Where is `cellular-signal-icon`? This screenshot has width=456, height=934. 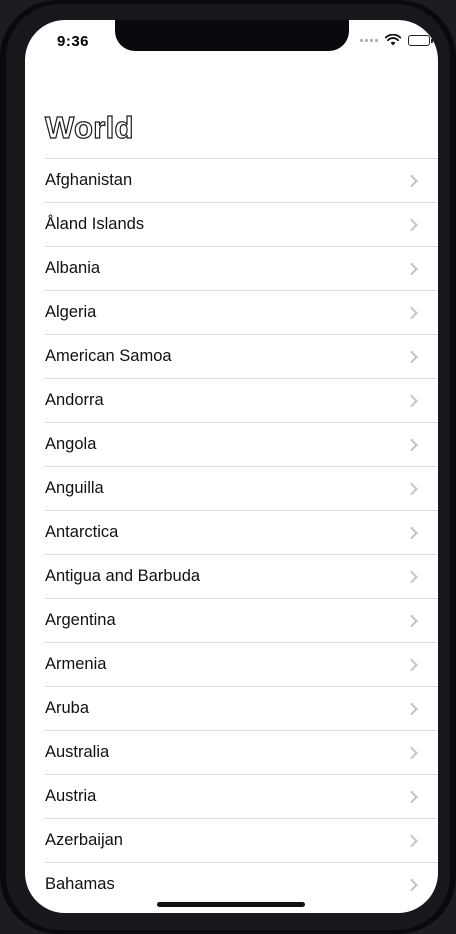 cellular-signal-icon is located at coordinates (369, 40).